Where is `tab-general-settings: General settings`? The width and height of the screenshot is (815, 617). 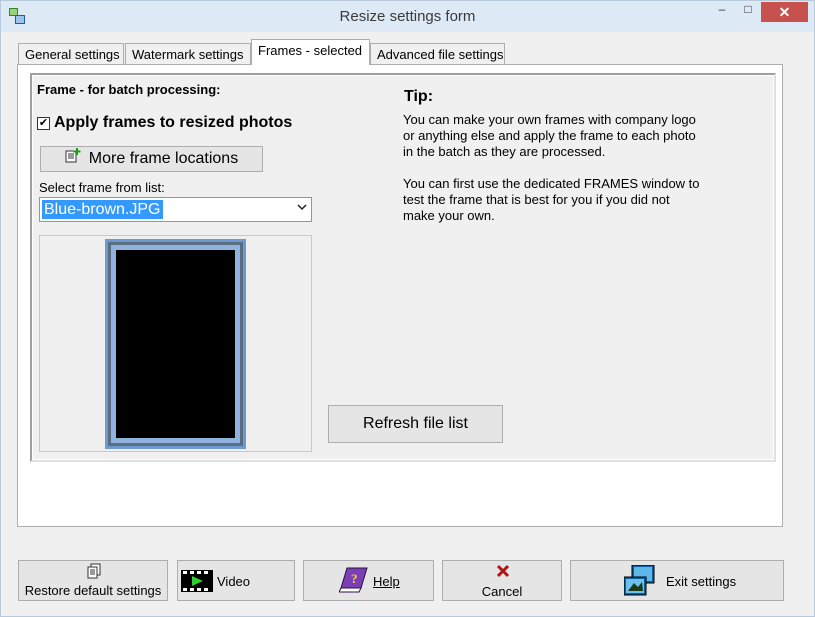
tab-general-settings: General settings is located at coordinates (71, 53).